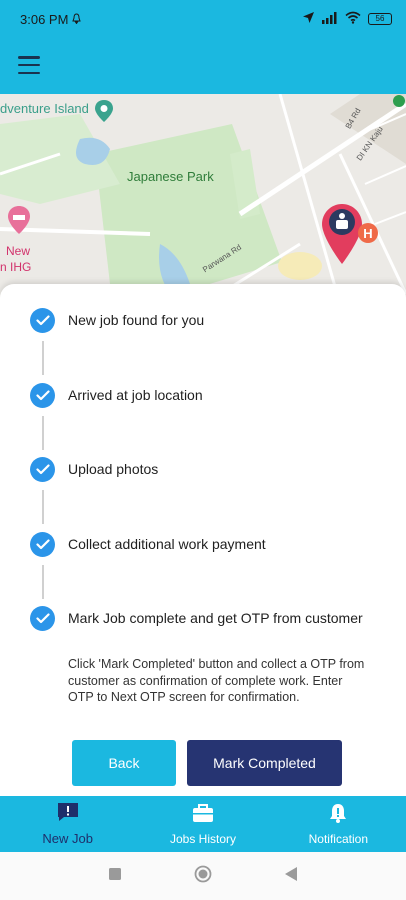 This screenshot has height=900, width=406. I want to click on battery-icon: 56, so click(380, 19).